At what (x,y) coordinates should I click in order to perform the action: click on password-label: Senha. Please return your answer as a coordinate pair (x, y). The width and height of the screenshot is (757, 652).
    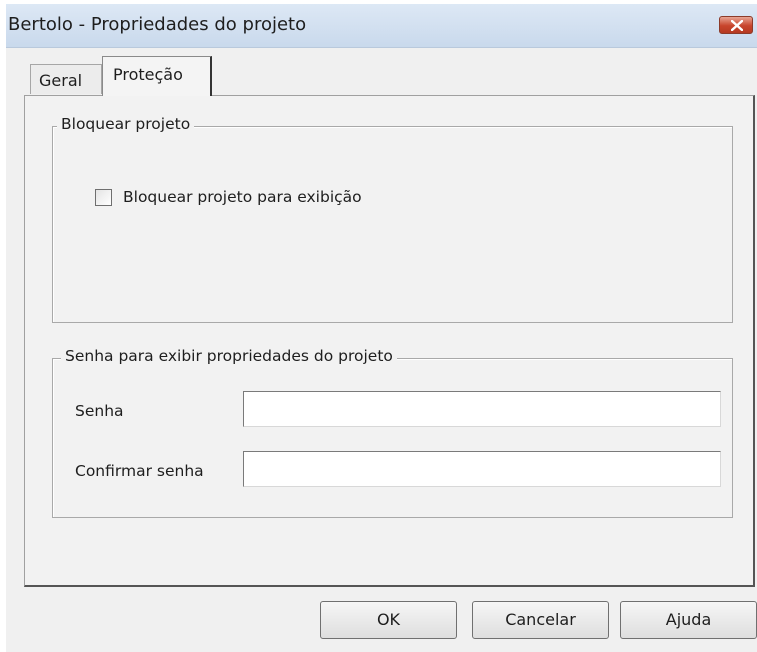
    Looking at the image, I should click on (99, 411).